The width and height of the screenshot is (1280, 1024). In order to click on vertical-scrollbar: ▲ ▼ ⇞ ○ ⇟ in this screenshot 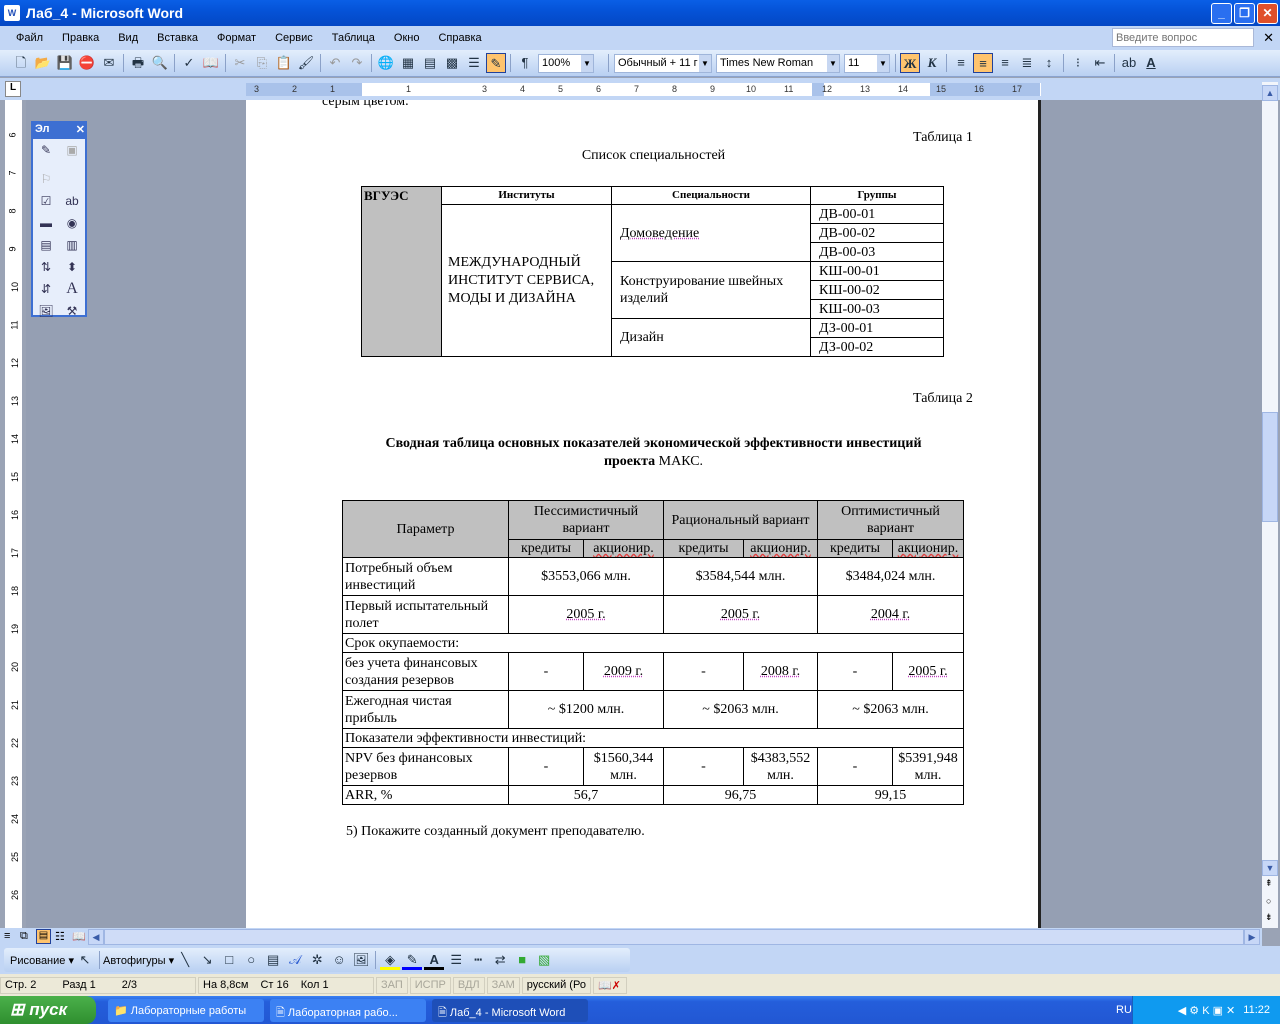, I will do `click(1270, 505)`.